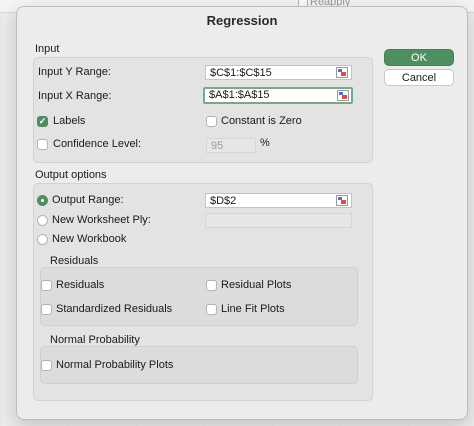 This screenshot has height=426, width=474. What do you see at coordinates (278, 95) in the screenshot?
I see `input-x-range-field: $A$1:$A$15` at bounding box center [278, 95].